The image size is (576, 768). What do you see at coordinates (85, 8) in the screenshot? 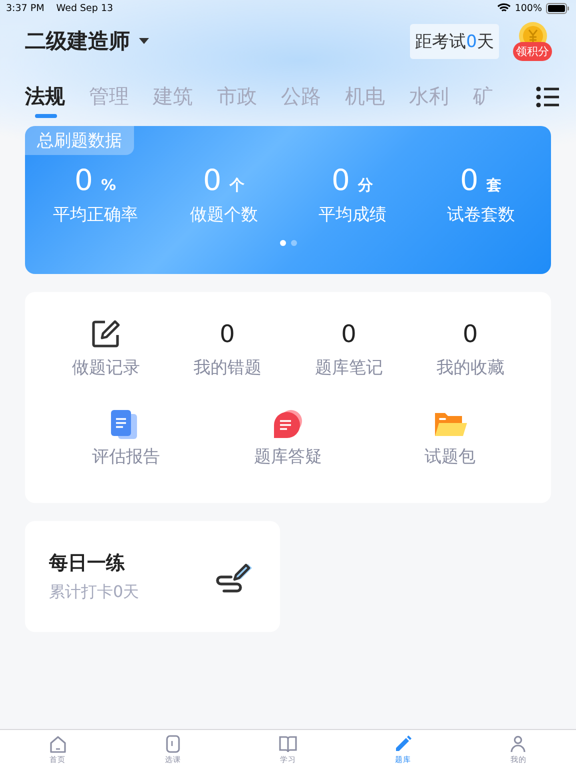
I see `status-date: Wed Sep 13` at bounding box center [85, 8].